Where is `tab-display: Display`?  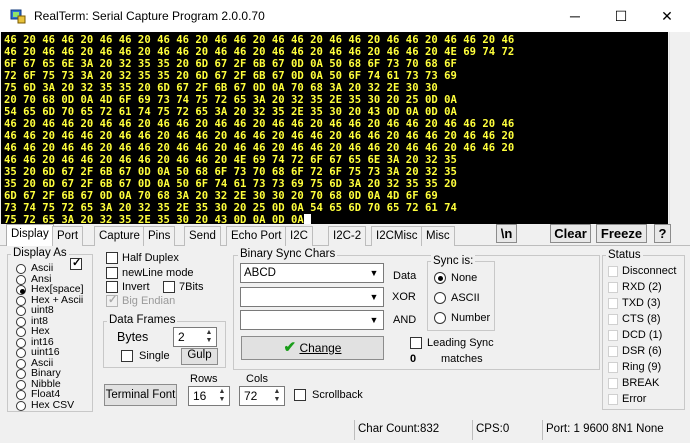 tab-display: Display is located at coordinates (30, 235).